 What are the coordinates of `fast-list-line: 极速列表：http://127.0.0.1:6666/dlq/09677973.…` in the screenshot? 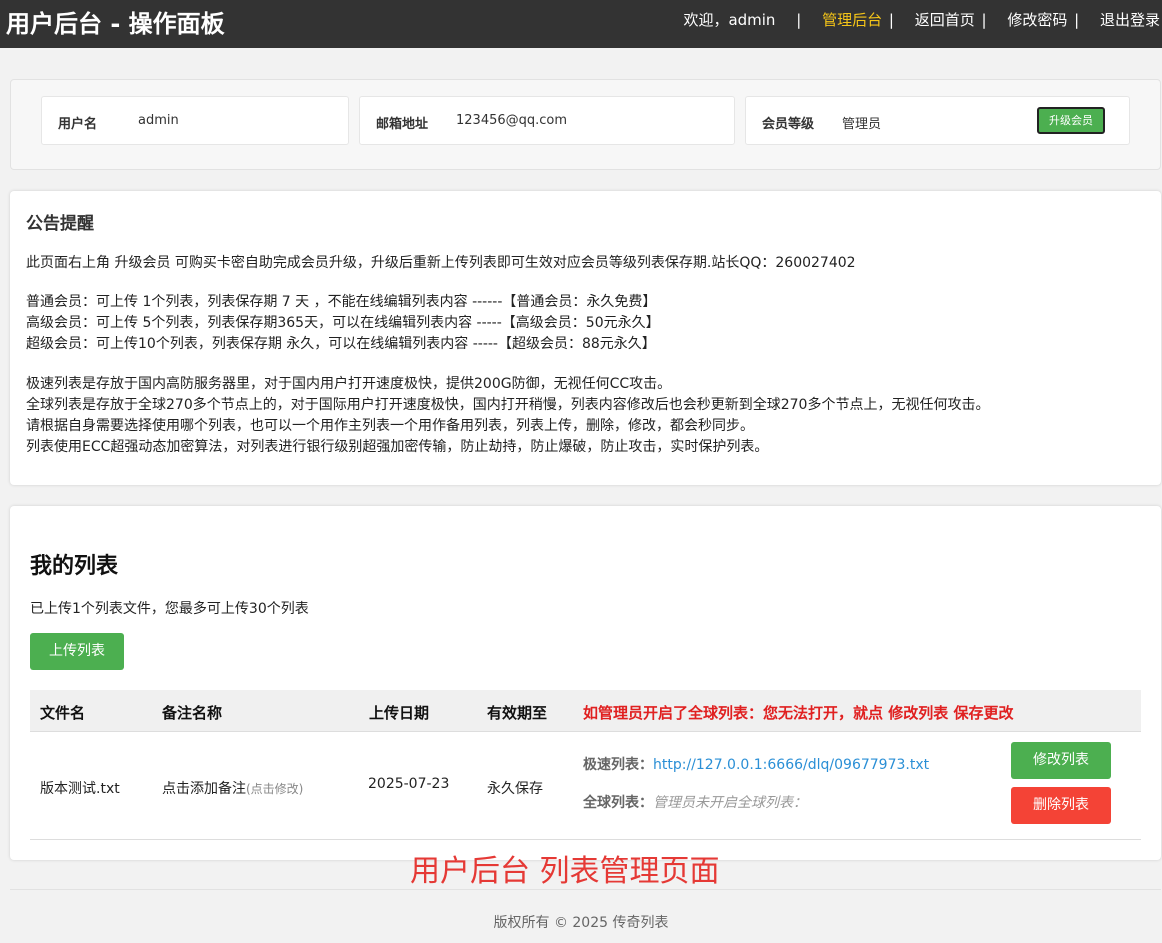 It's located at (756, 764).